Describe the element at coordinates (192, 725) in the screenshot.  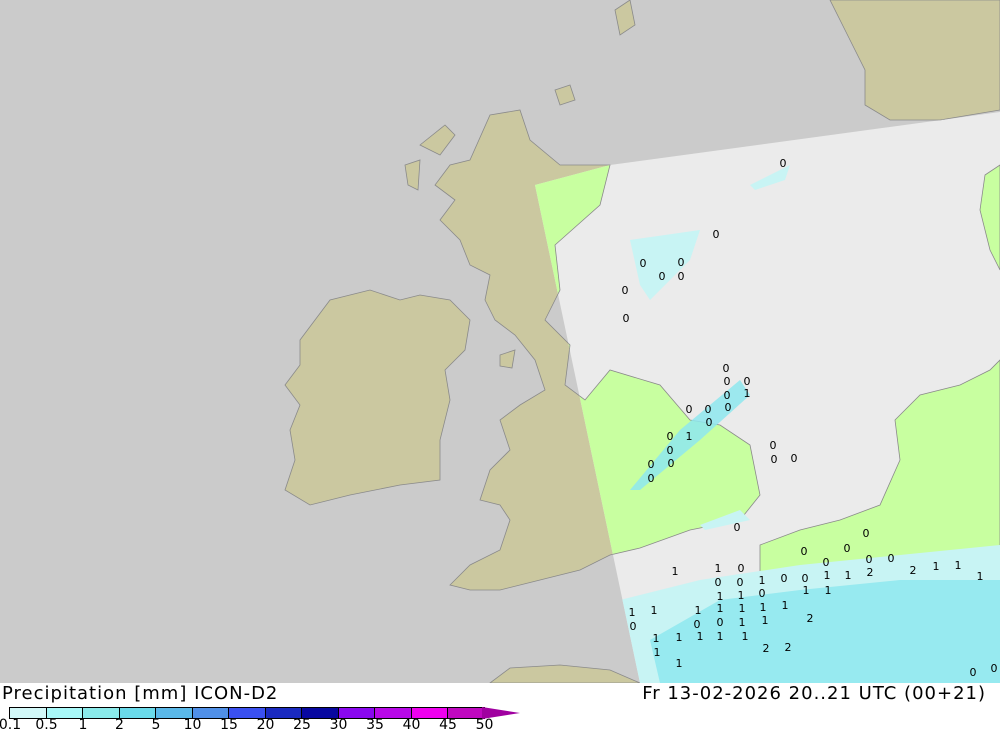
I see `color-scale-tick-label: 10` at that location.